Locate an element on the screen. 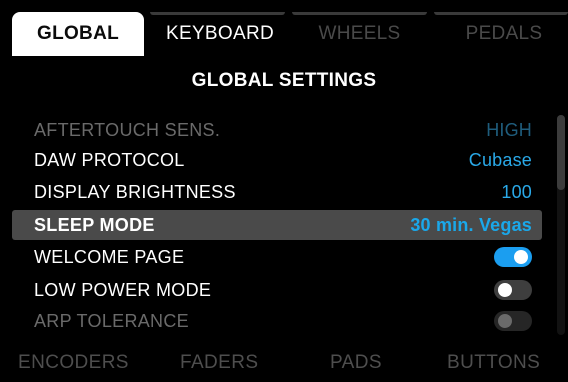 The height and width of the screenshot is (382, 568). setting-row-low-power-mode: LOW POWER MODE is located at coordinates (277, 290).